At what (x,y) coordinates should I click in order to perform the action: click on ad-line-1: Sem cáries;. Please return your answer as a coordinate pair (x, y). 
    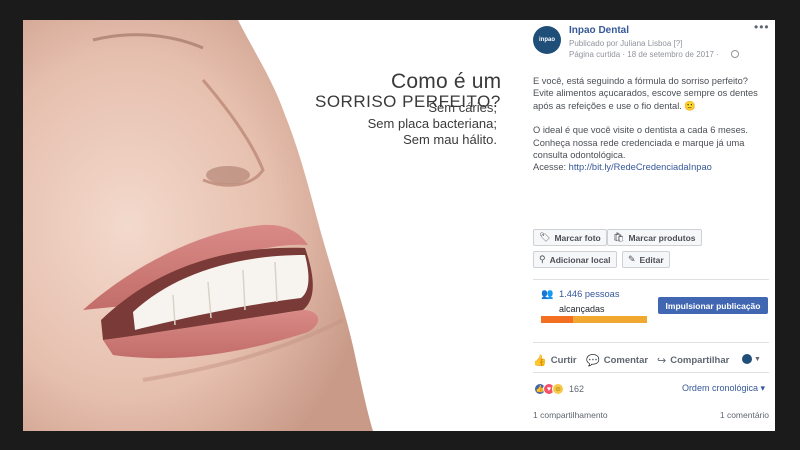
    Looking at the image, I should click on (462, 107).